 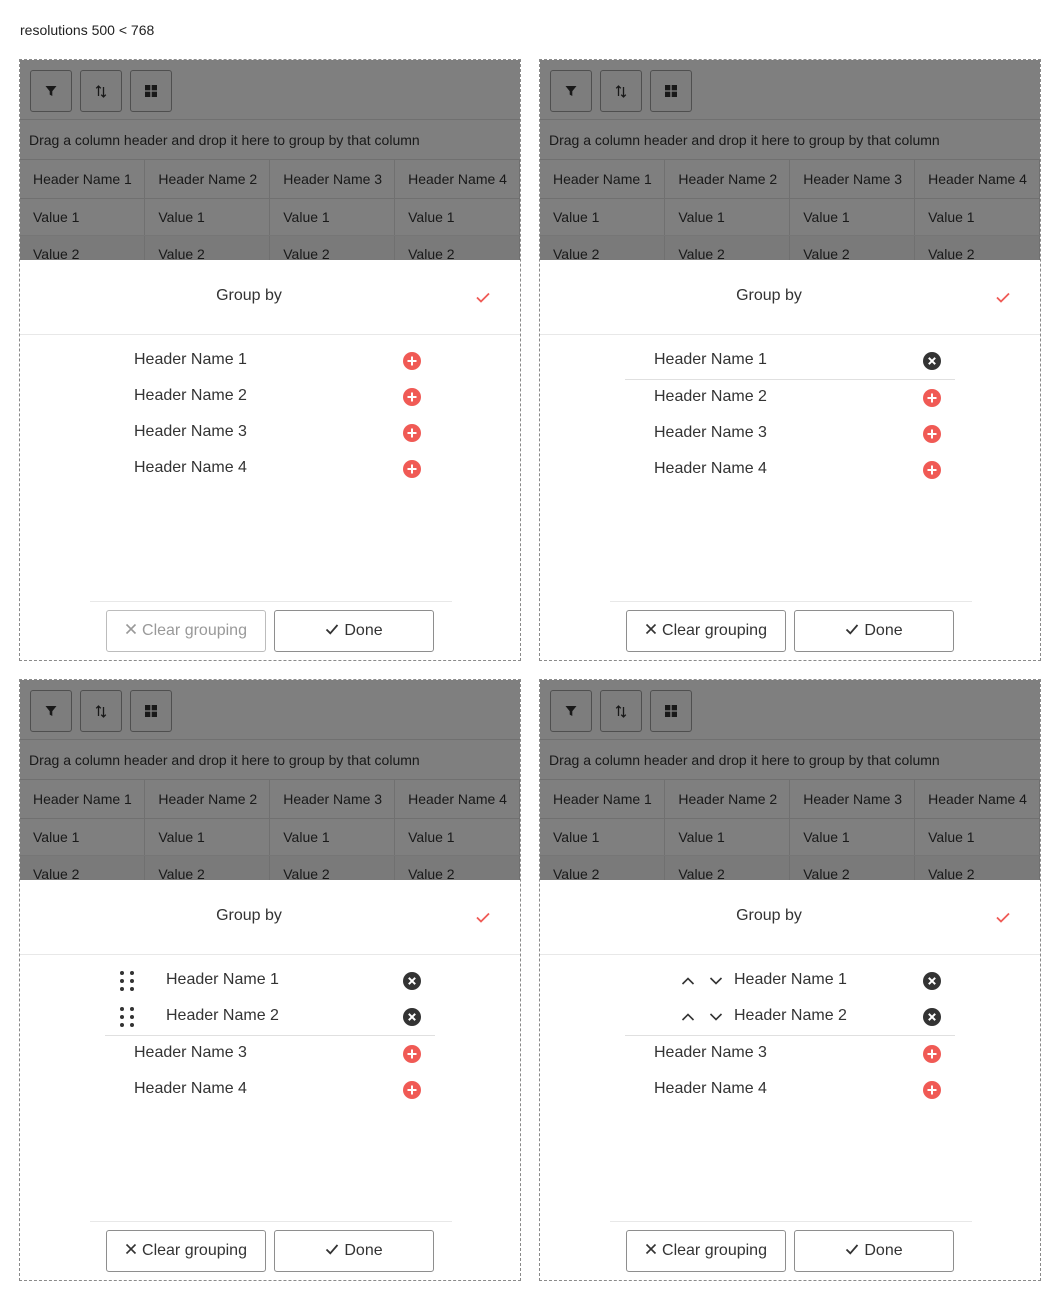 What do you see at coordinates (714, 1250) in the screenshot?
I see `clear-grouping-label: Clear grouping` at bounding box center [714, 1250].